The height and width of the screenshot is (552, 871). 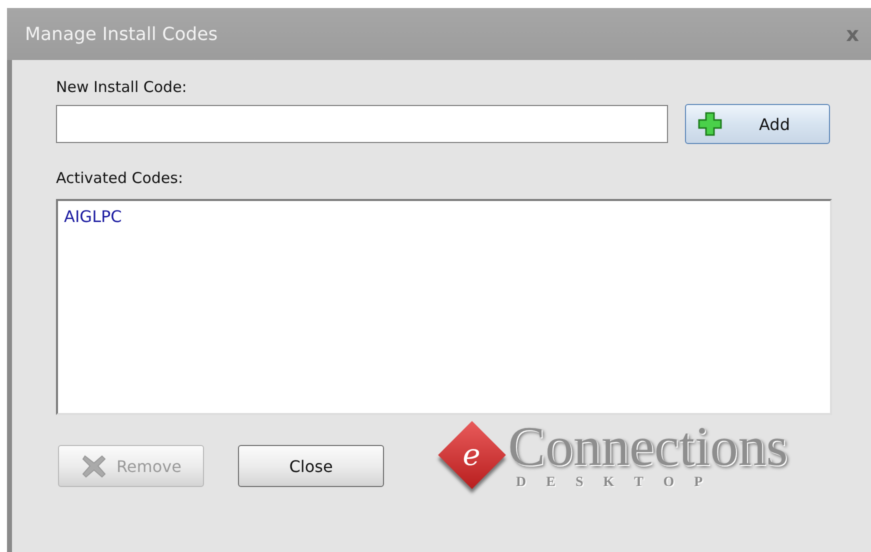 What do you see at coordinates (93, 466) in the screenshot?
I see `x-icon` at bounding box center [93, 466].